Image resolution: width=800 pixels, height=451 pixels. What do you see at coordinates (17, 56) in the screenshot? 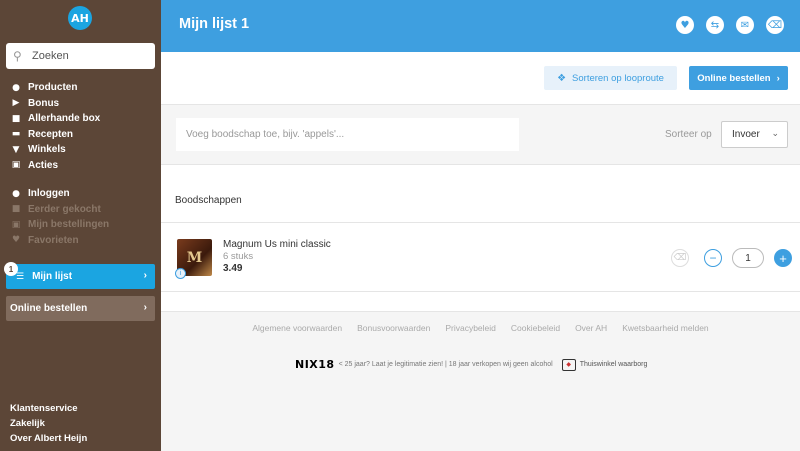
I see `search-icon: ⚲` at bounding box center [17, 56].